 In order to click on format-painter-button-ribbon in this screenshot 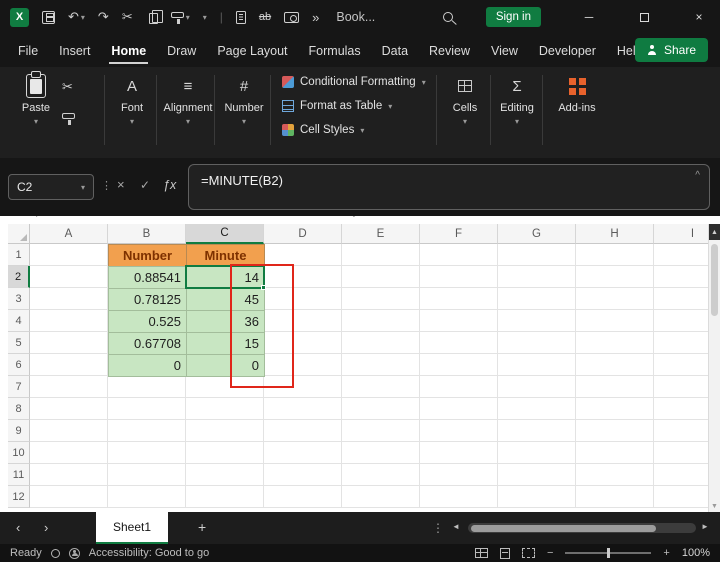, I will do `click(68, 116)`.